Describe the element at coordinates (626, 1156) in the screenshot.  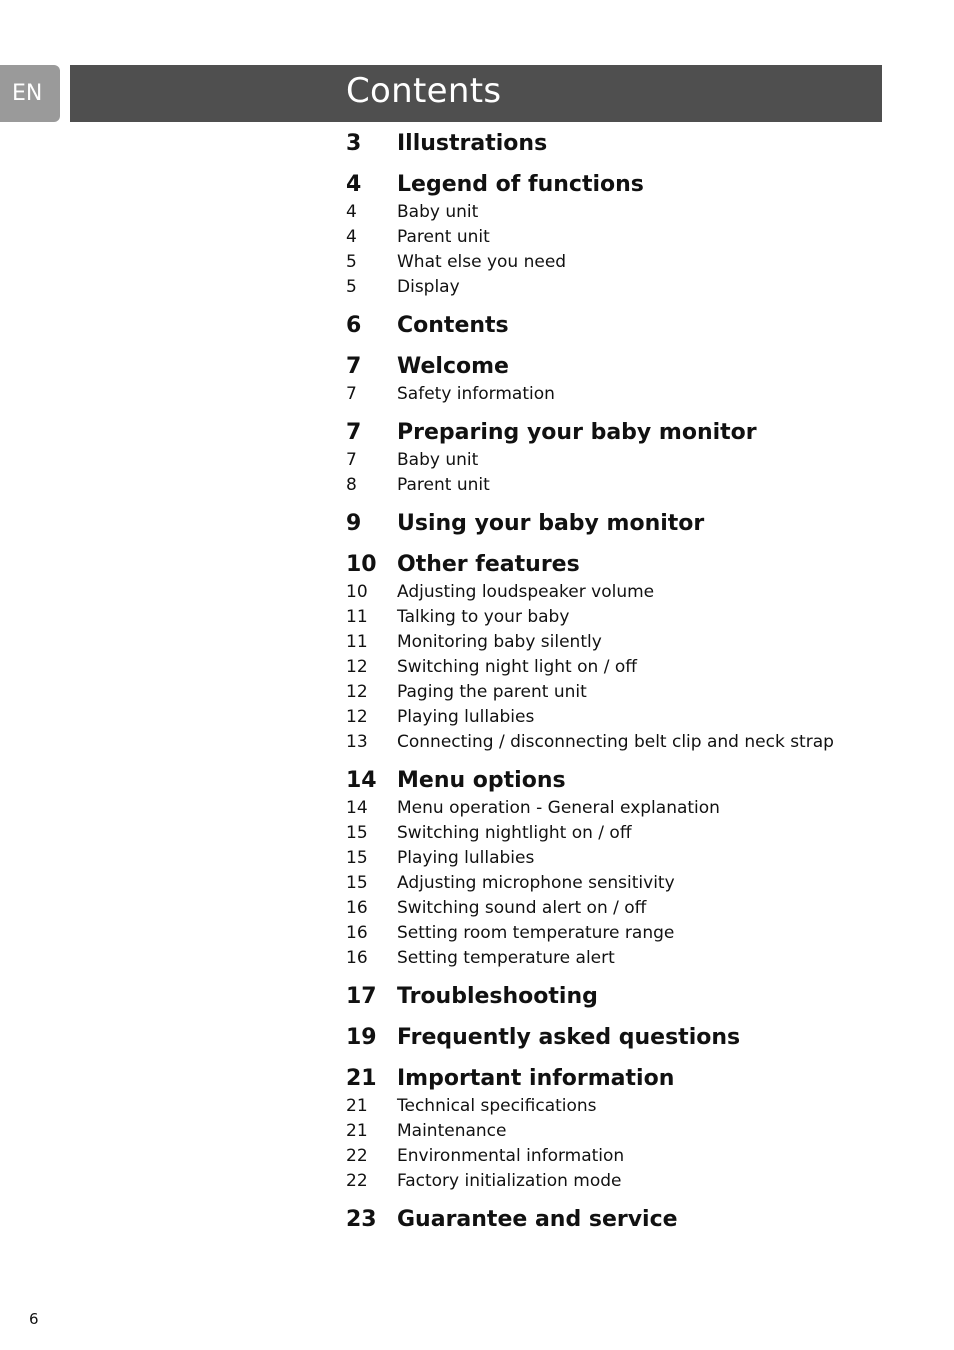
I see `toc-item: 22 Environmental information` at that location.